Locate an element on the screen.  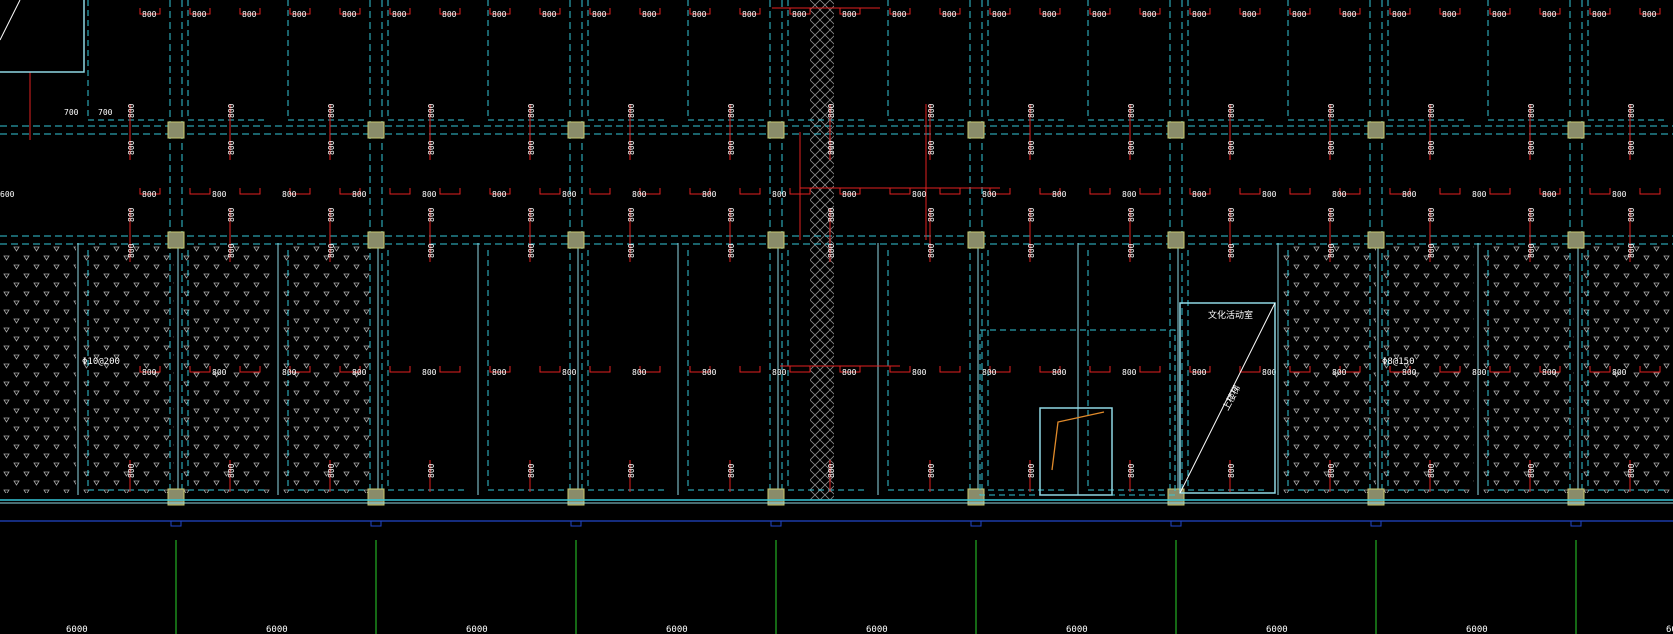
dim-700-b: 700 is located at coordinates (105, 112).